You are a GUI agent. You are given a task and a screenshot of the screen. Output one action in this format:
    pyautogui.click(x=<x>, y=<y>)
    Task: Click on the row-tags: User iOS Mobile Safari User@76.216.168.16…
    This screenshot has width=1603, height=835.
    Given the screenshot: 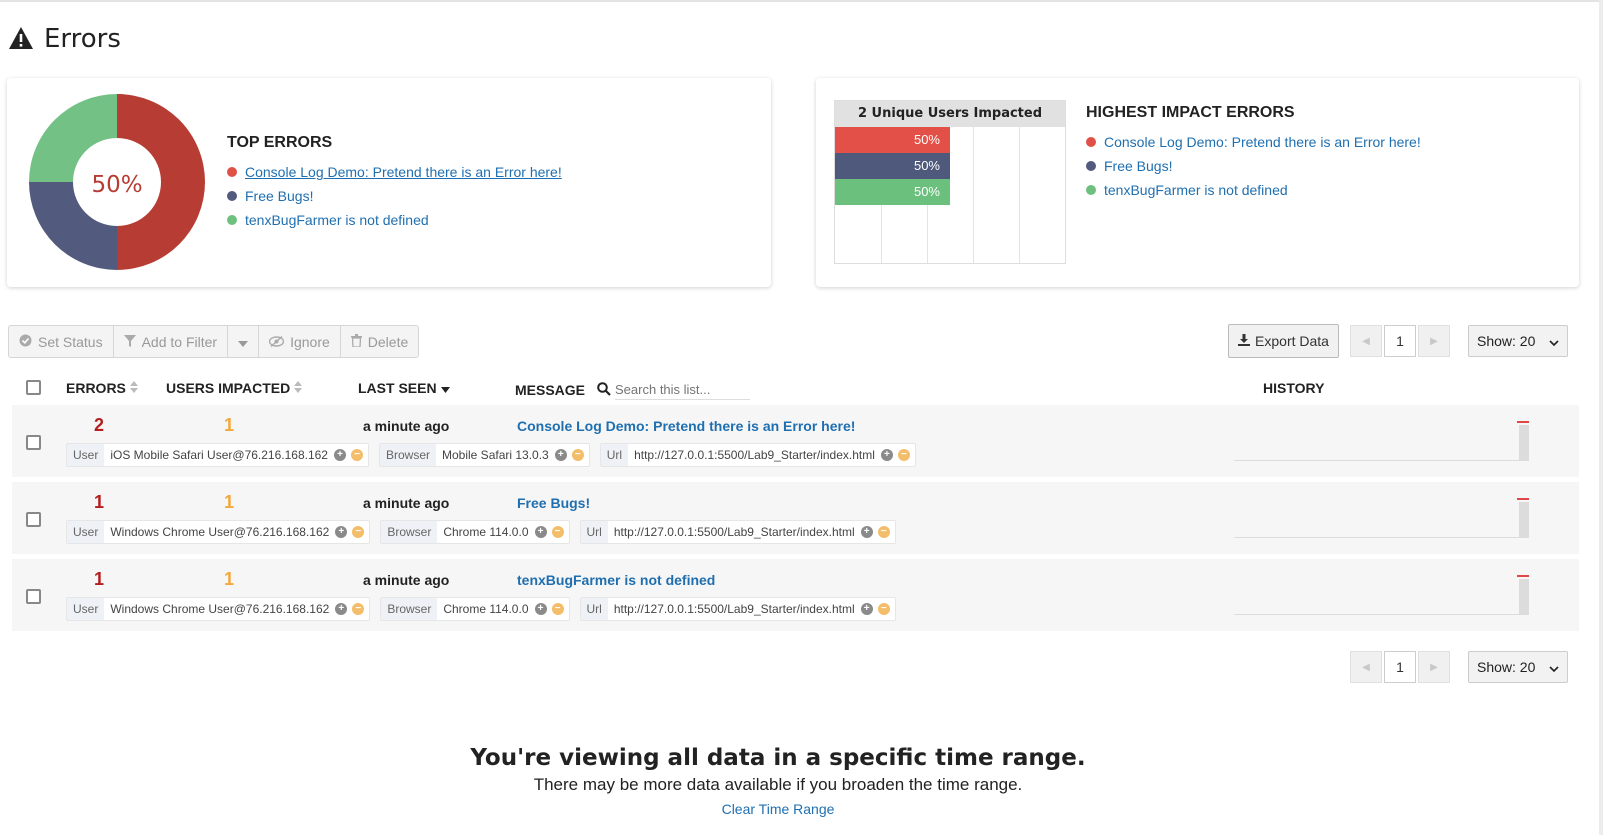 What is the action you would take?
    pyautogui.click(x=491, y=455)
    